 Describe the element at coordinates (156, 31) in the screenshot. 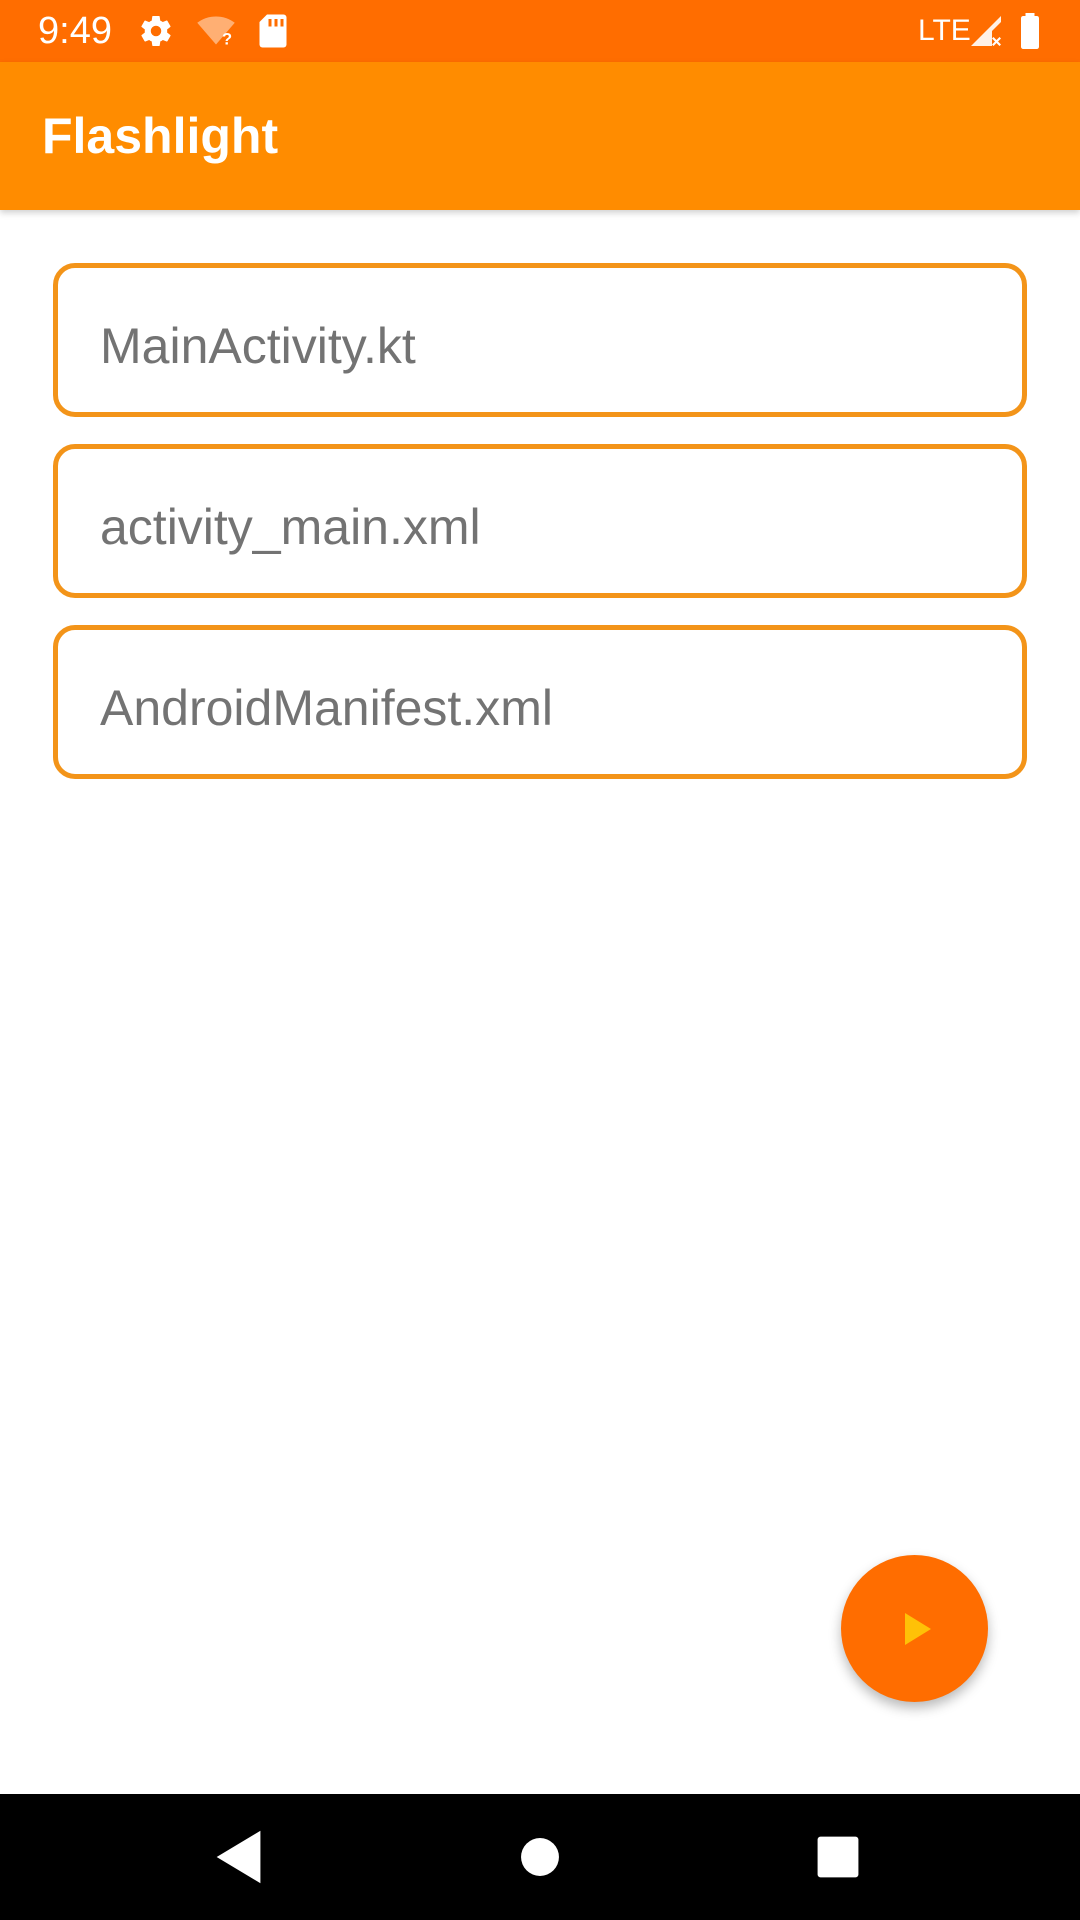

I see `settings-icon` at that location.